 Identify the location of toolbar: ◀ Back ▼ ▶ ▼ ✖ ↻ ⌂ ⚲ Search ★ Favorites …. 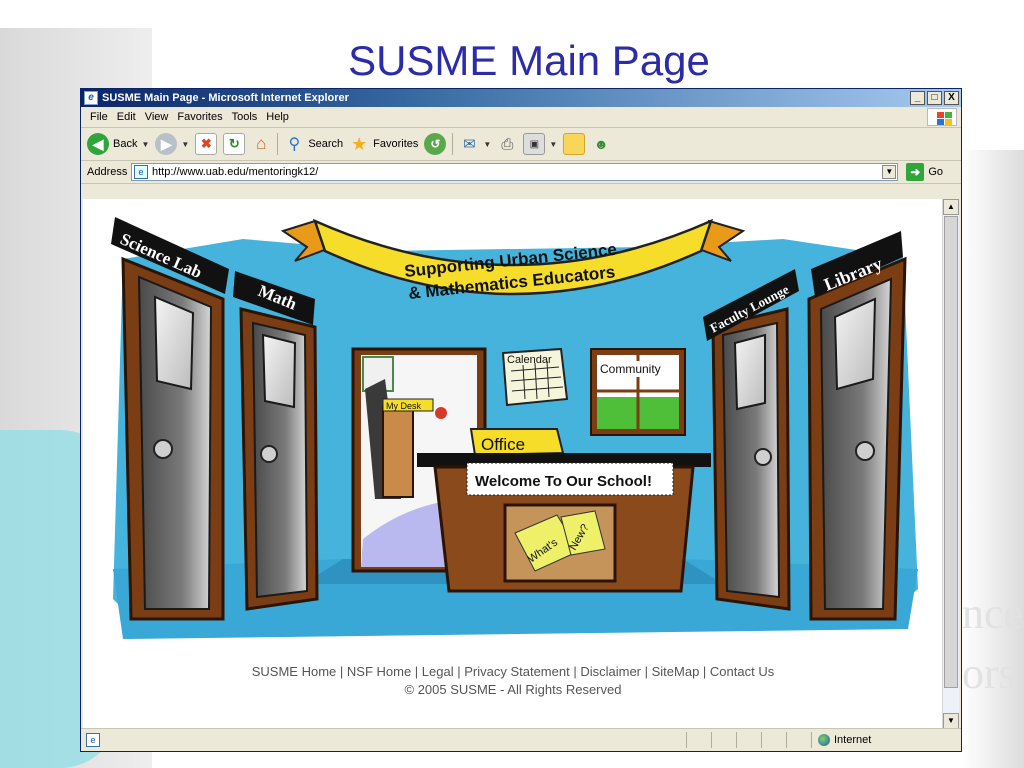
(521, 144).